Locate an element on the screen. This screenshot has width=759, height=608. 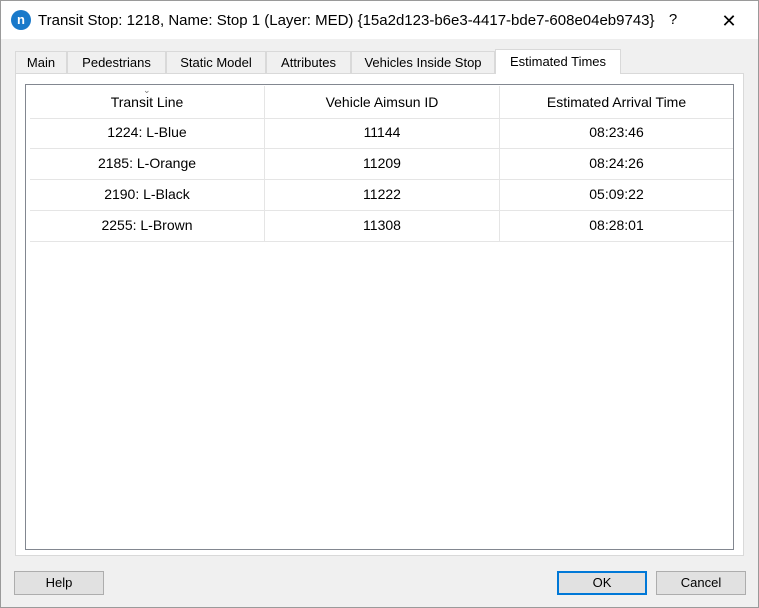
ok-button: OK is located at coordinates (602, 583).